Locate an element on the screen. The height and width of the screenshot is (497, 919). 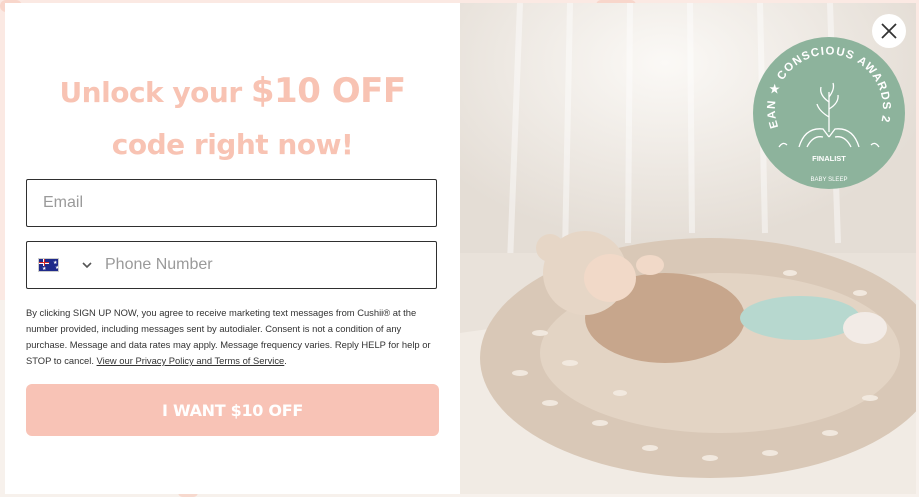
headline-prefix: Unlock your is located at coordinates (155, 92).